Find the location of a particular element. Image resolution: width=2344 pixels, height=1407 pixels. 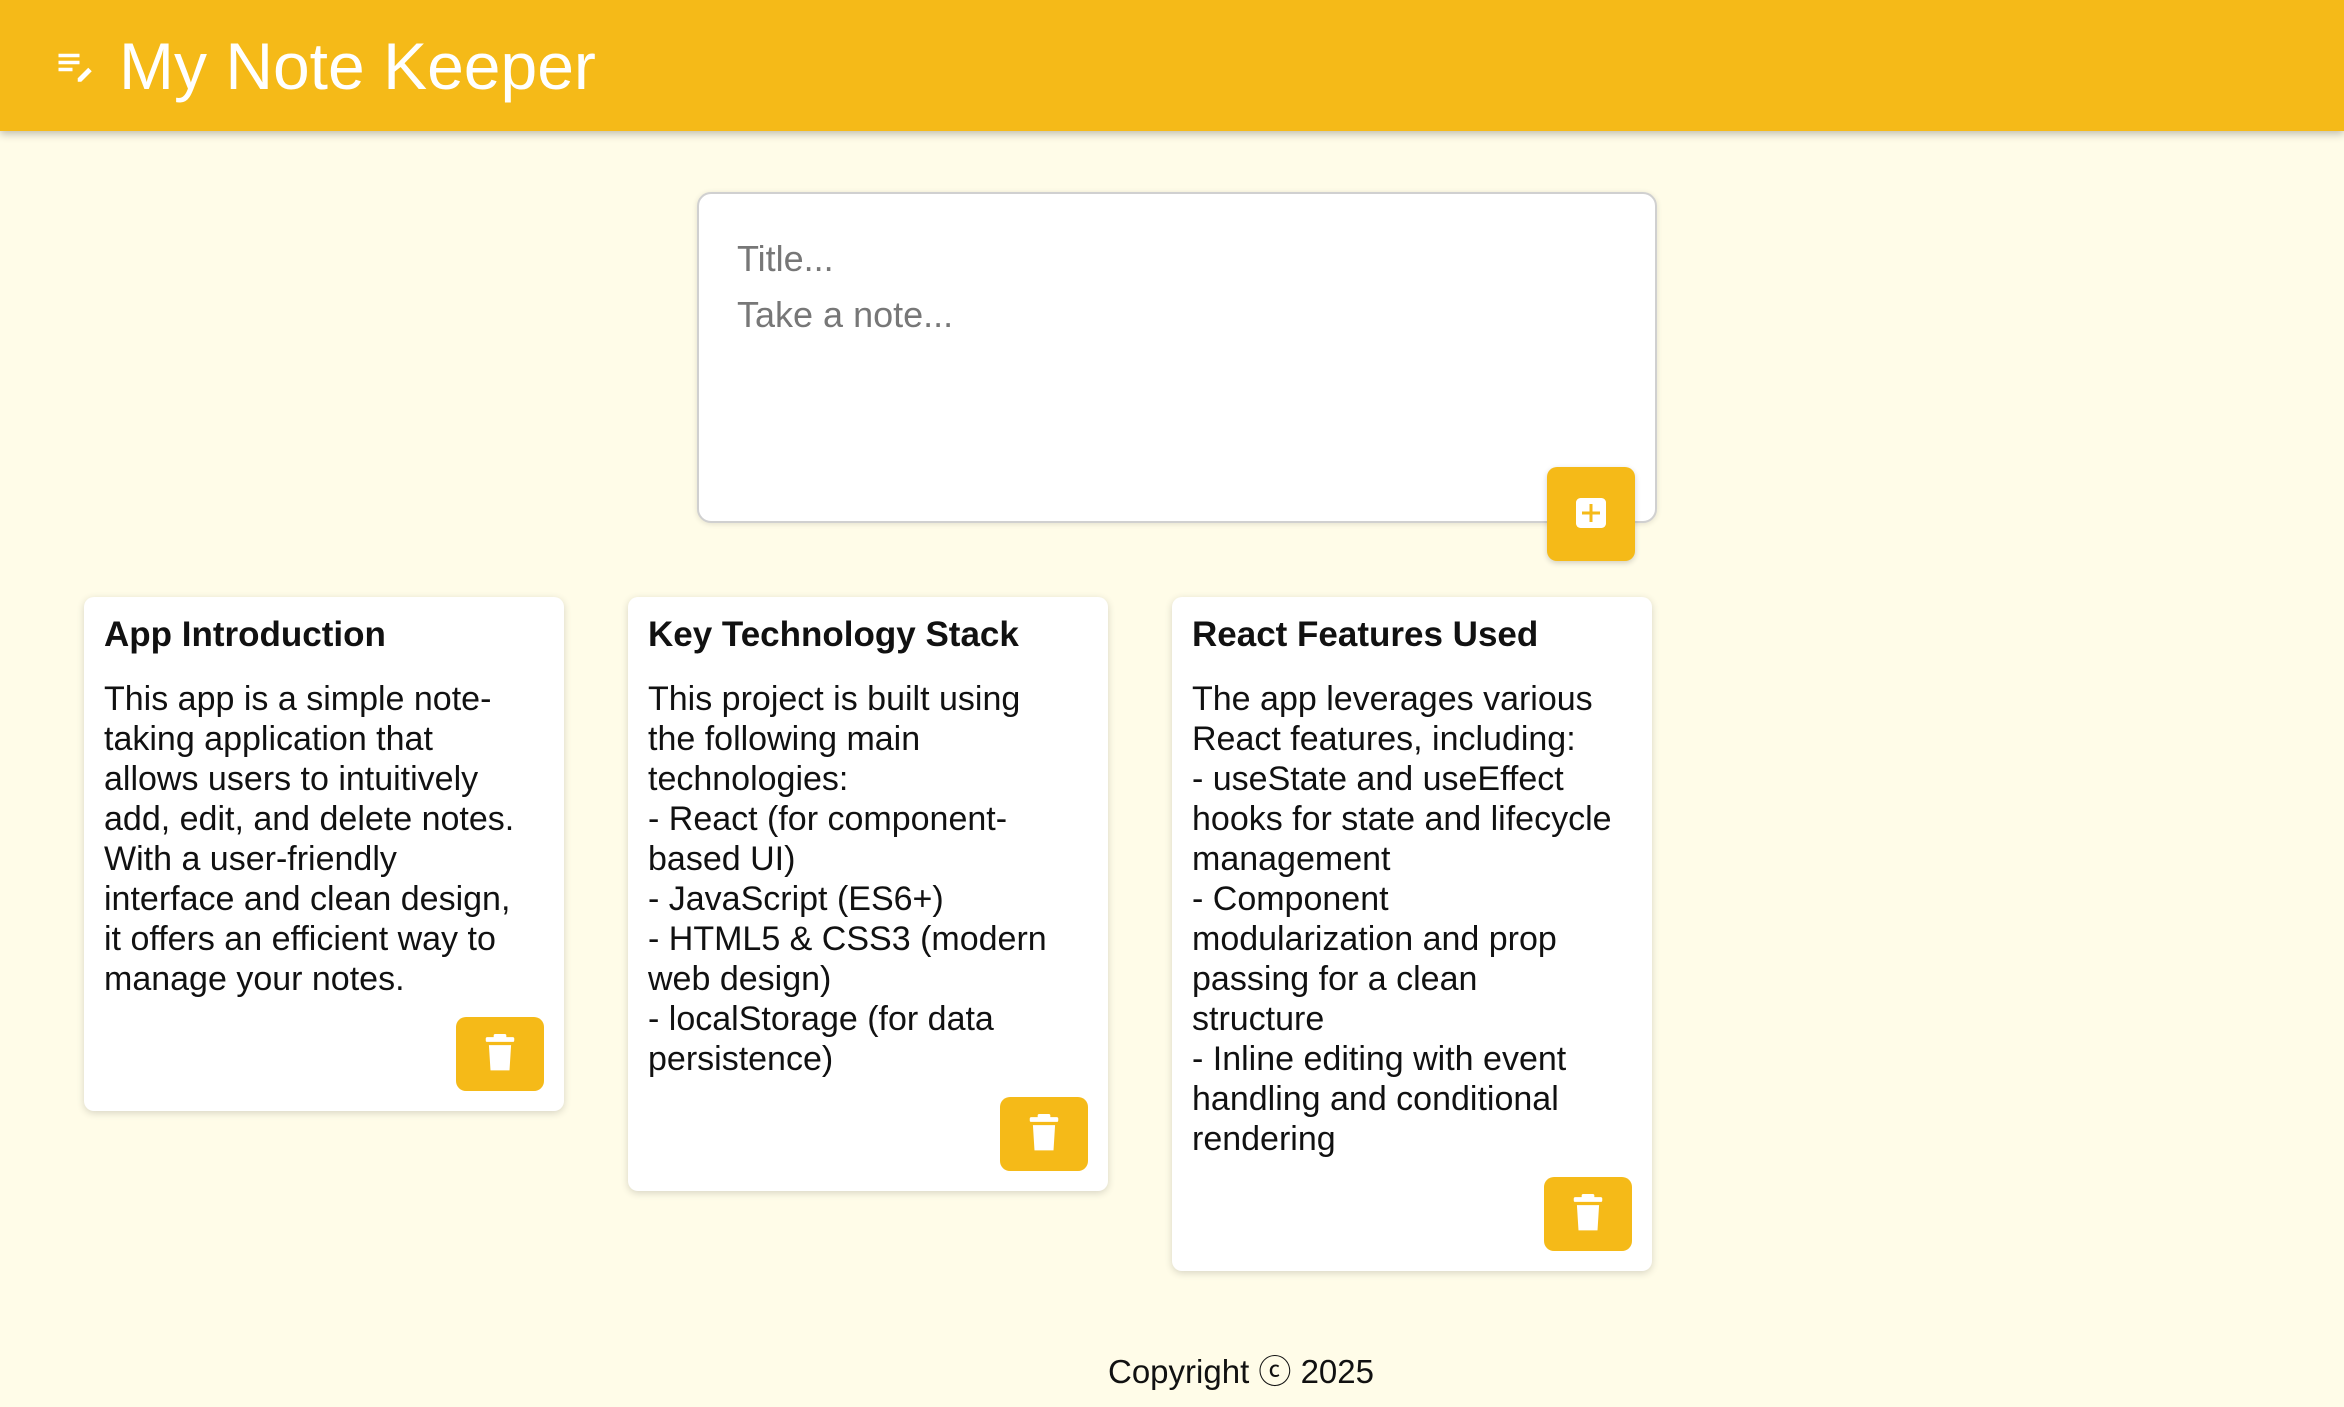

footer: Copyright ⓒ 2025 is located at coordinates (1172, 1369).